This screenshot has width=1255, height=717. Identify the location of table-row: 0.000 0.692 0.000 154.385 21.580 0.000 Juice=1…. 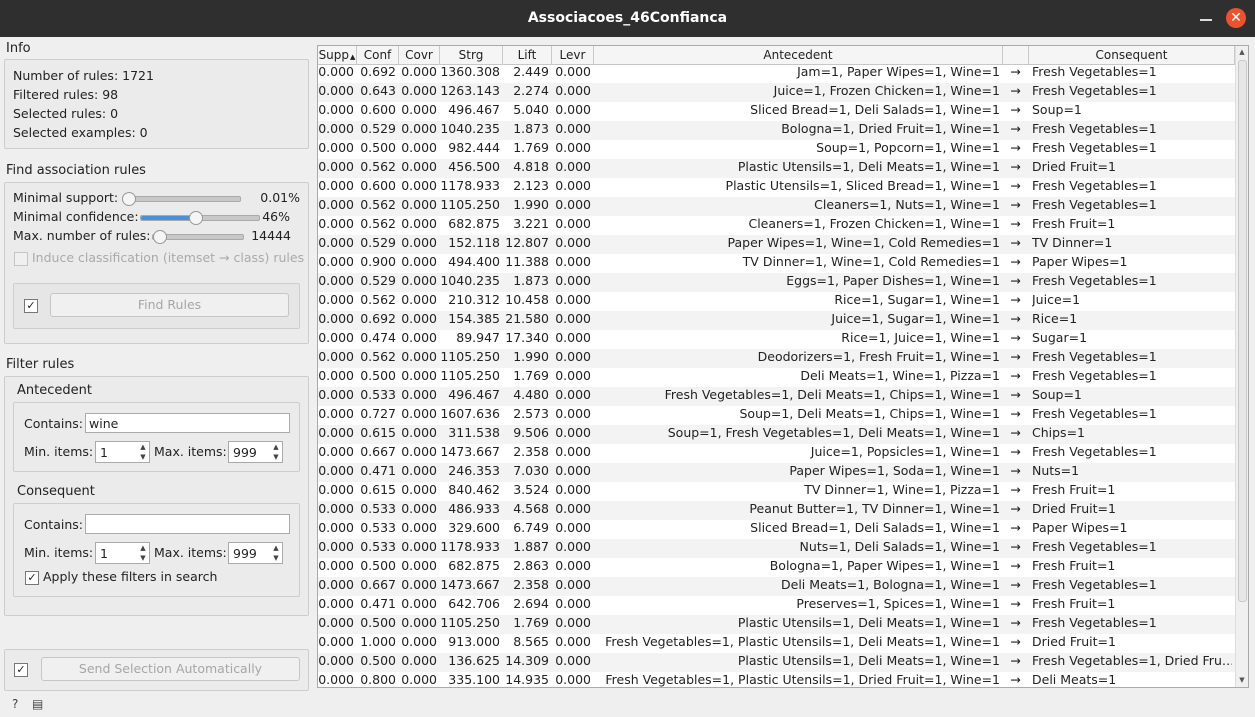
(776, 320).